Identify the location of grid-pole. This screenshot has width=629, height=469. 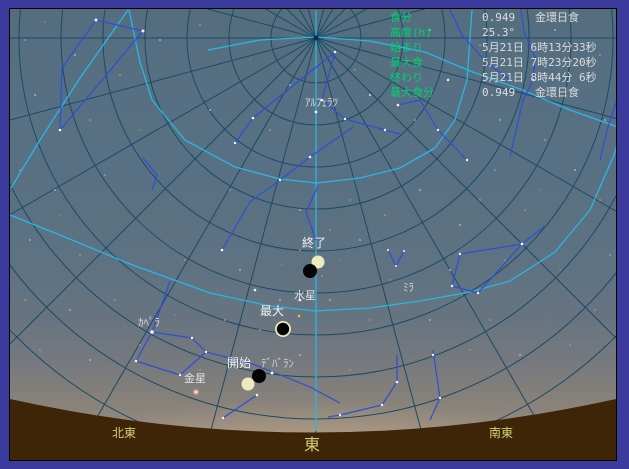
(316, 38).